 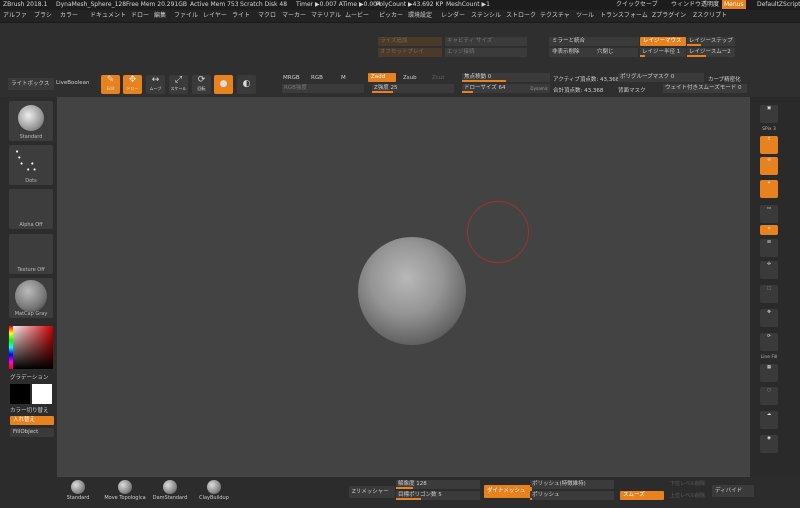 I want to click on texture-selector: Texture Off, so click(x=31, y=254).